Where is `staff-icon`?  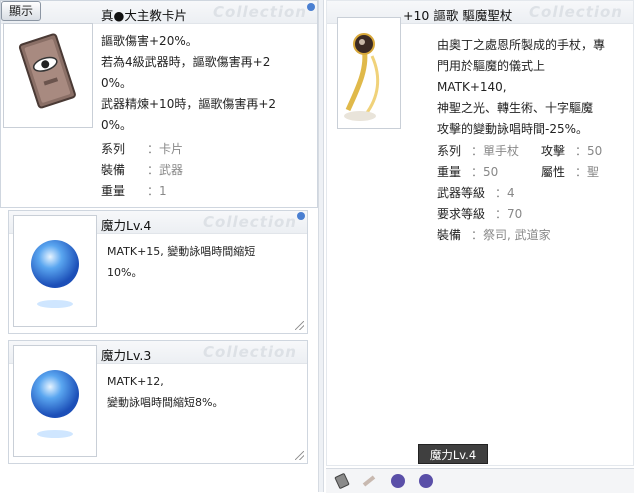 staff-icon is located at coordinates (362, 77).